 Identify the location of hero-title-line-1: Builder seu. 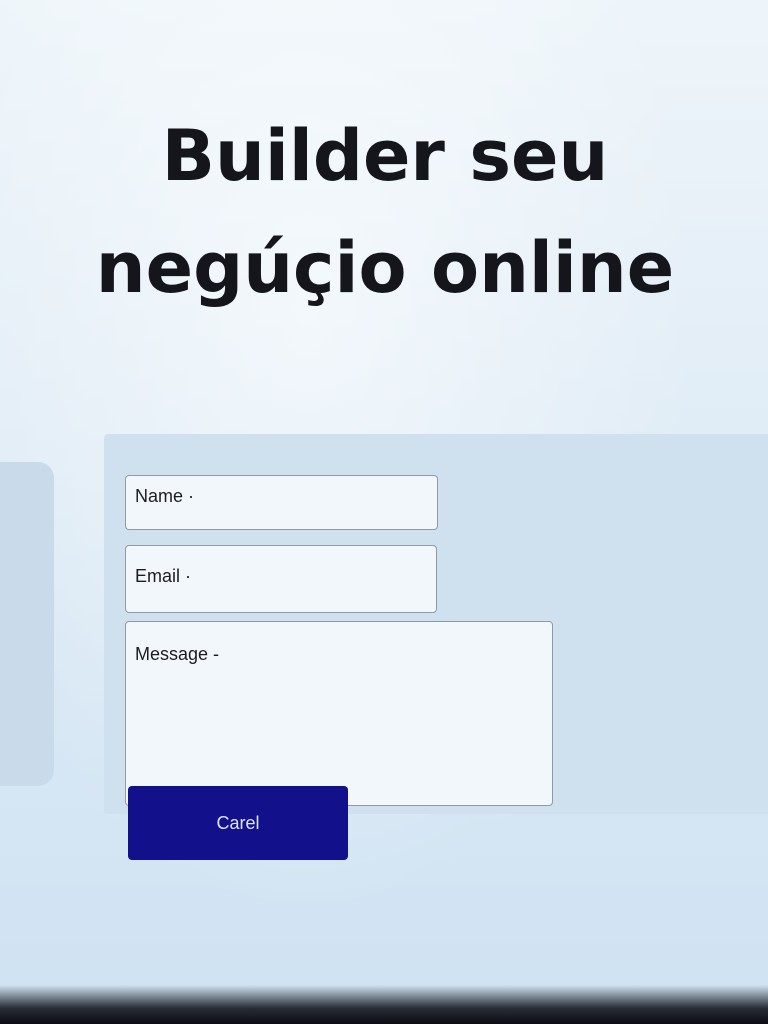
(385, 156).